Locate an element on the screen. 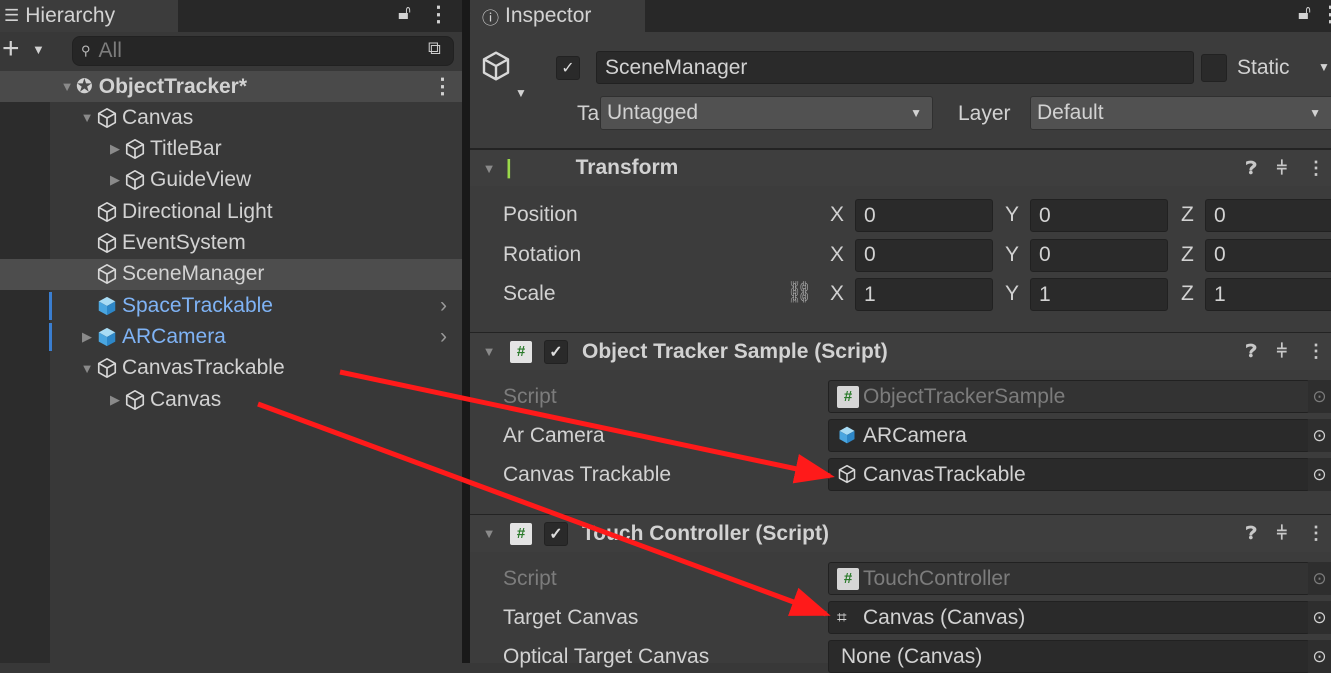  object-field: ARCamera is located at coordinates (1069, 435).